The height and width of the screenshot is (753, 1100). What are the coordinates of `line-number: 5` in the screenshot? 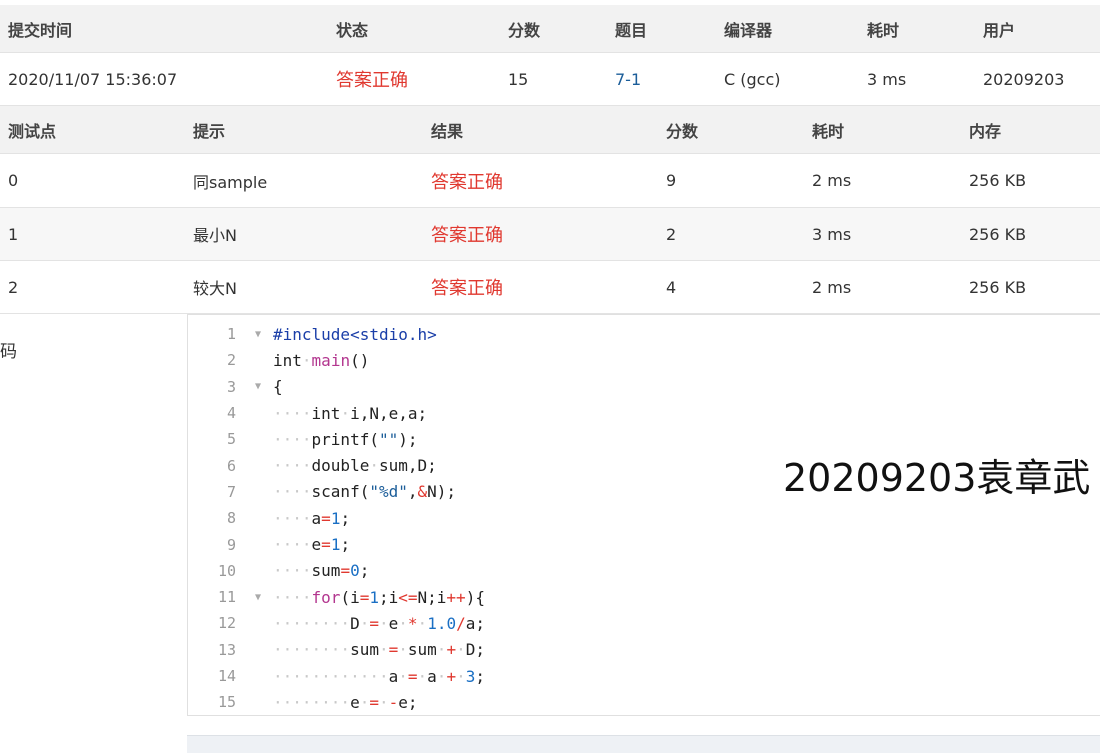 It's located at (231, 439).